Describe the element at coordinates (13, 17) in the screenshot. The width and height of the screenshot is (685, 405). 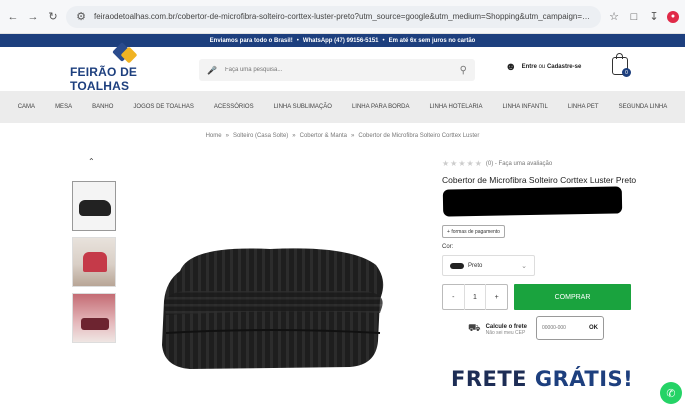
I see `back-arrow-icon: ←` at that location.